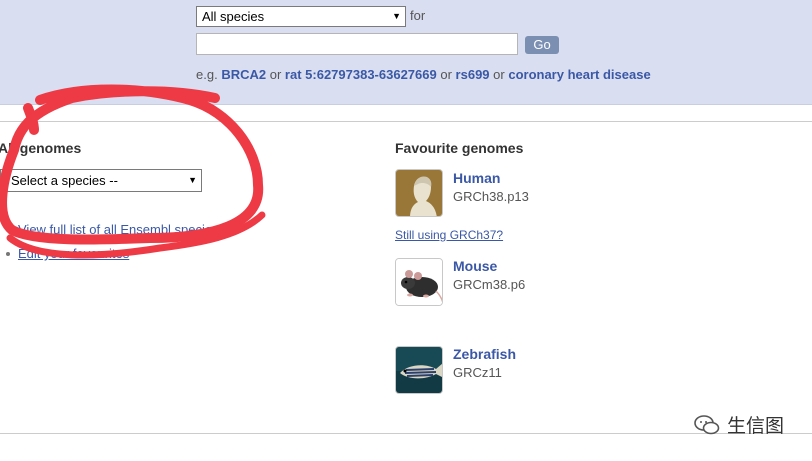 This screenshot has width=812, height=461. Describe the element at coordinates (449, 235) in the screenshot. I see `still-using-grch37-link: Still using GRCh37?` at that location.